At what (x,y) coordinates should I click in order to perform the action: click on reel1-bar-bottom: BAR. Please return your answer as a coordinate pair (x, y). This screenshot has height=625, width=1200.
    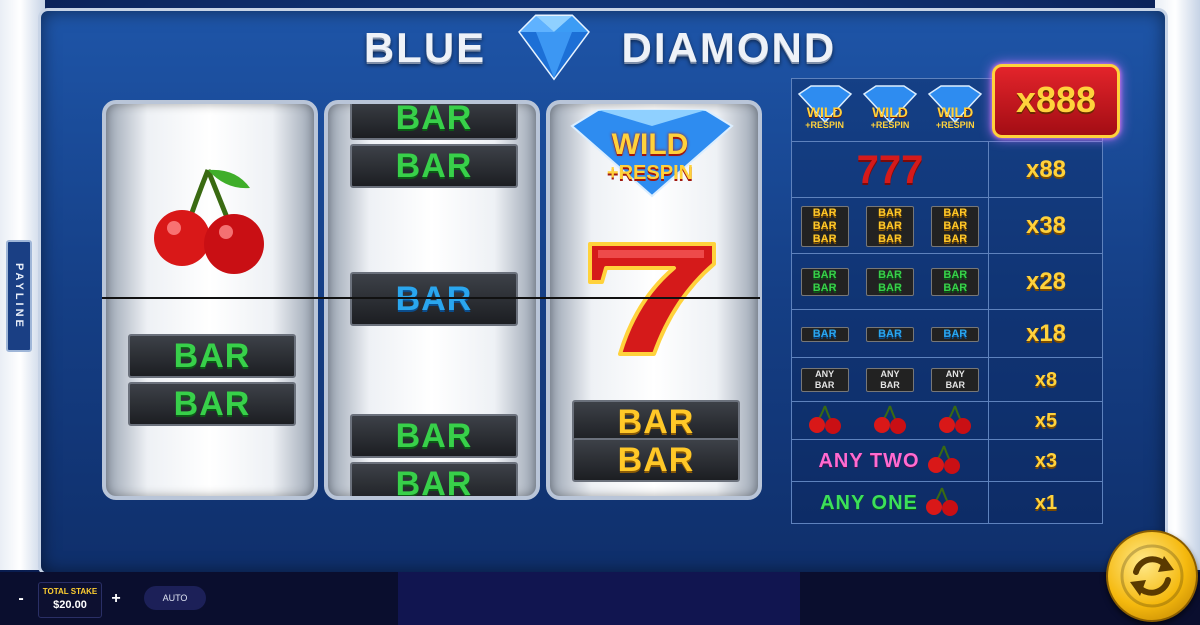
    Looking at the image, I should click on (212, 404).